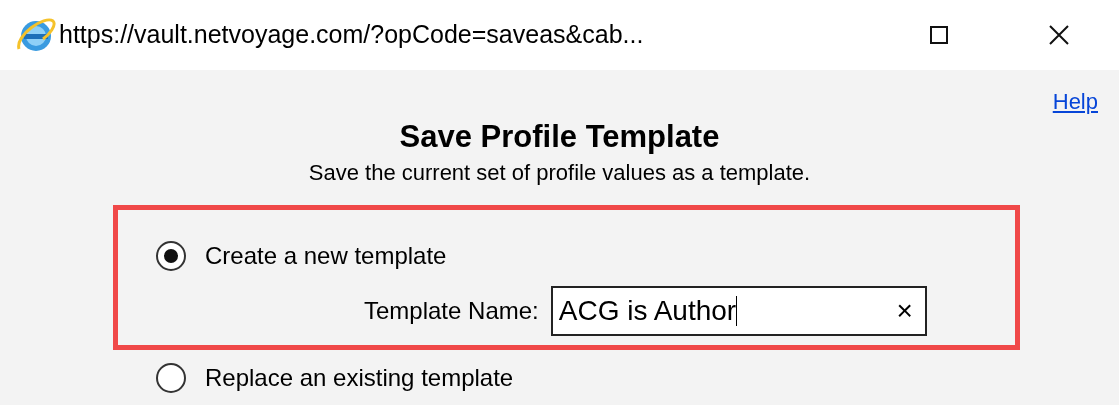 Image resolution: width=1119 pixels, height=405 pixels. What do you see at coordinates (326, 256) in the screenshot?
I see `option-label: Create a new template` at bounding box center [326, 256].